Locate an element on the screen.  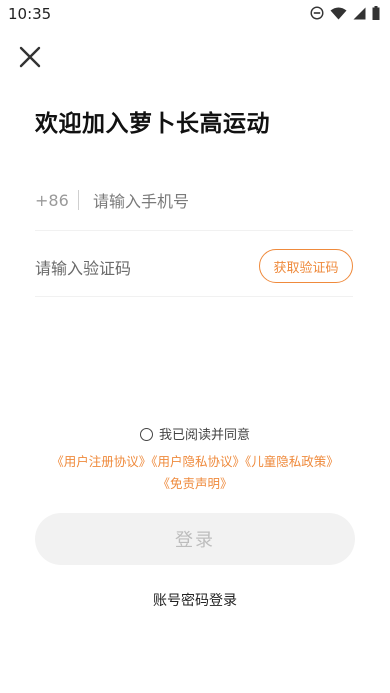
user-registration-link: 《用户注册协议》 is located at coordinates (101, 461).